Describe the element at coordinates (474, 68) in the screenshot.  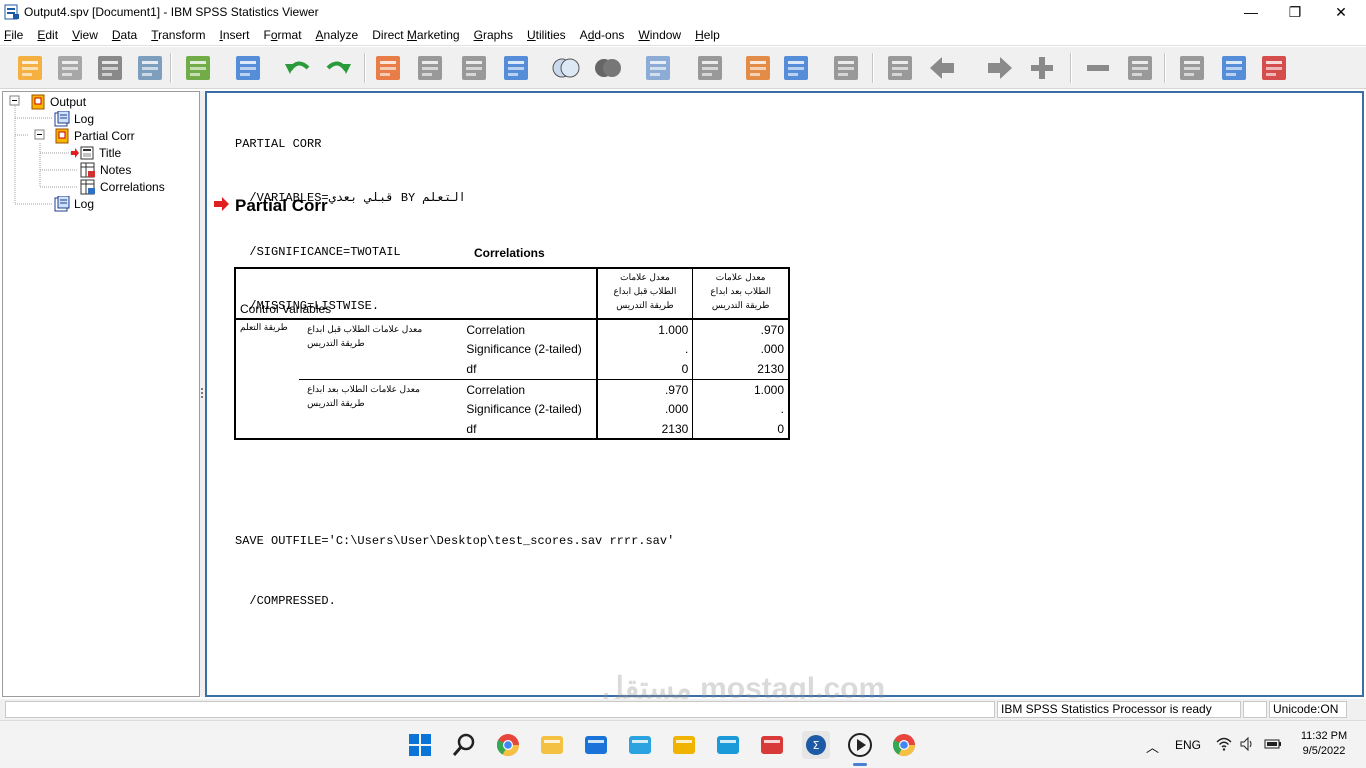
I see `goto-variable-icon` at that location.